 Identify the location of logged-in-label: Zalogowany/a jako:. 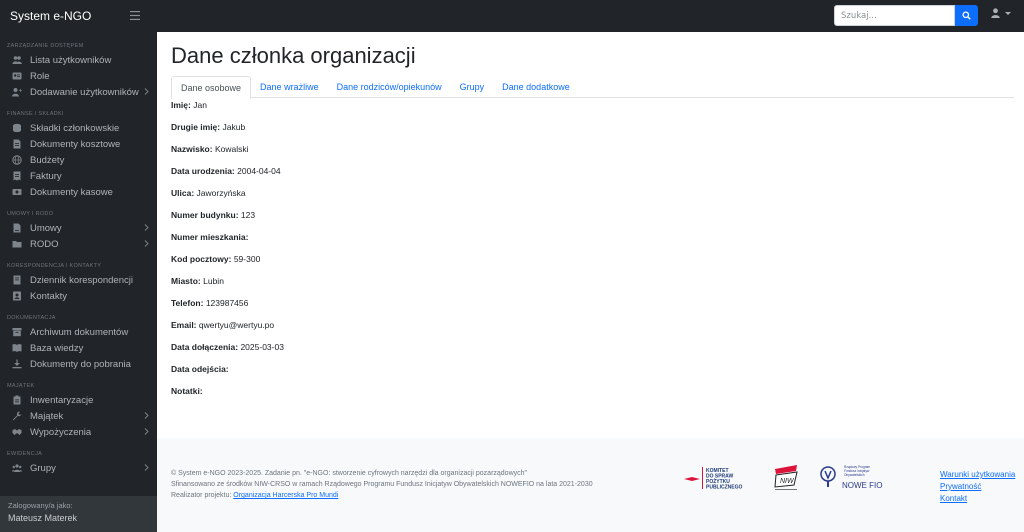
(40, 505).